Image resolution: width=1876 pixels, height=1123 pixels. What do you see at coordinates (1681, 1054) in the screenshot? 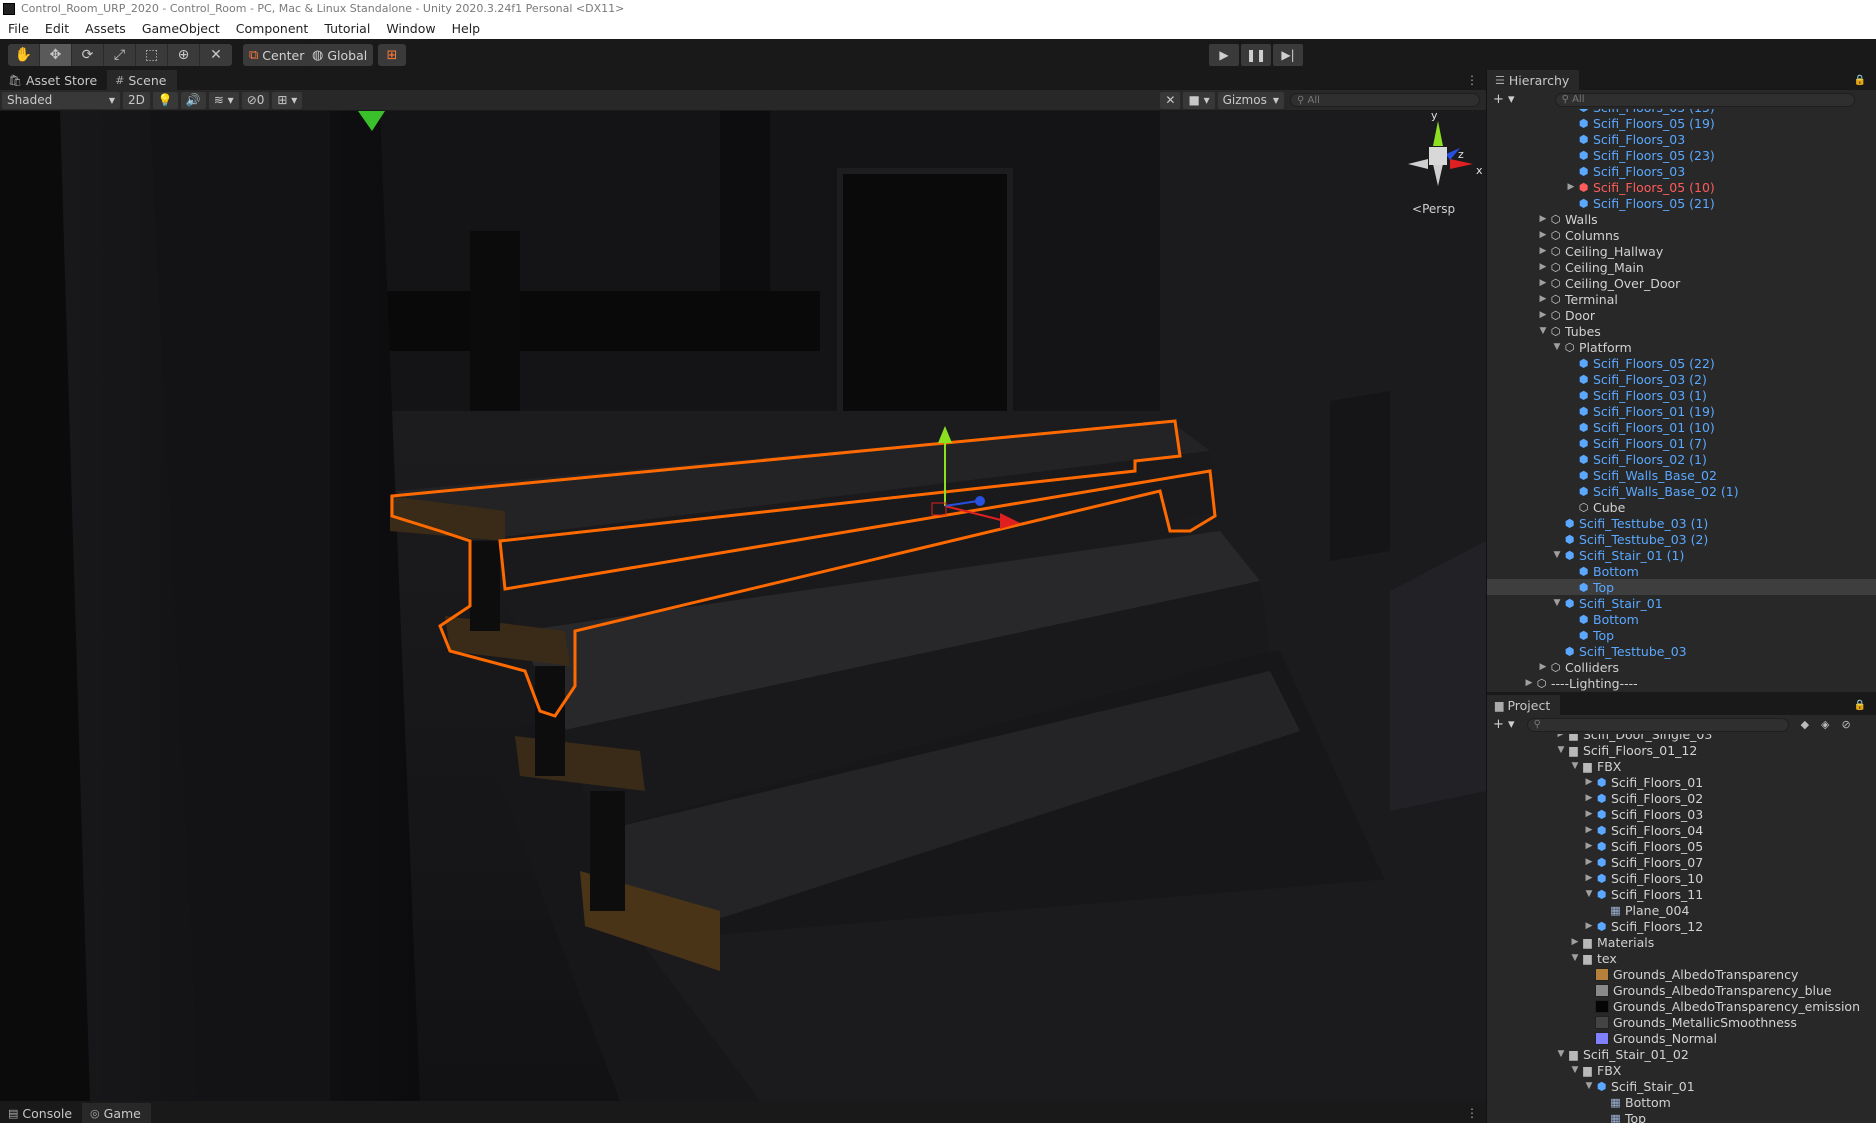
I see `project-row: ▼ ▆ Scifi_Stair_01_02` at bounding box center [1681, 1054].